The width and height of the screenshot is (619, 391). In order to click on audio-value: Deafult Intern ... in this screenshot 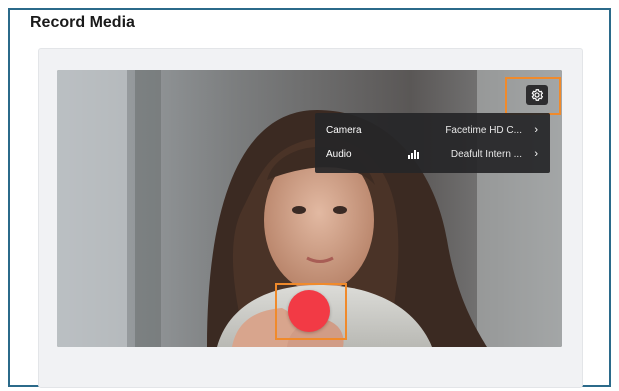, I will do `click(486, 154)`.